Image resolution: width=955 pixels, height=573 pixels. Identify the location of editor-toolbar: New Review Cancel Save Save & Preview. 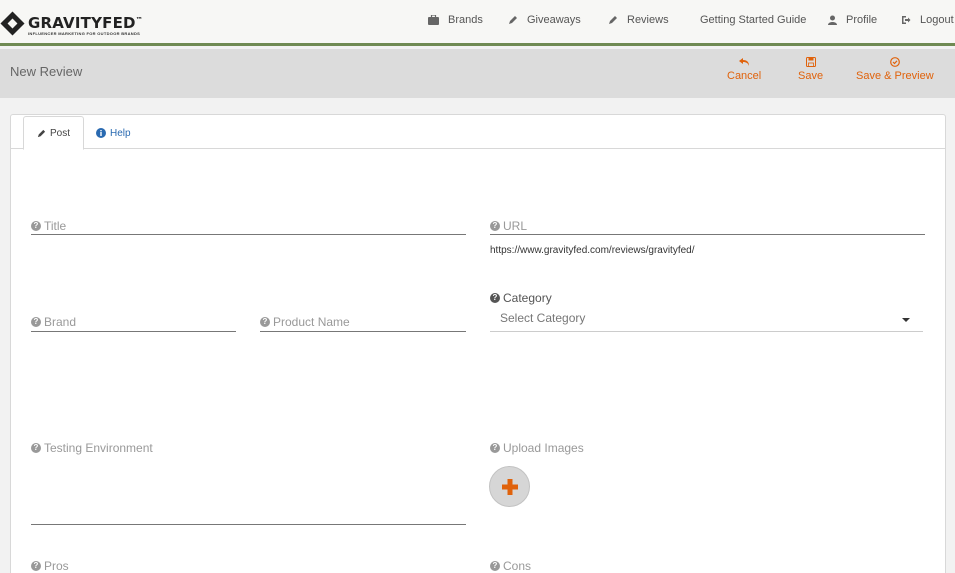
(477, 73).